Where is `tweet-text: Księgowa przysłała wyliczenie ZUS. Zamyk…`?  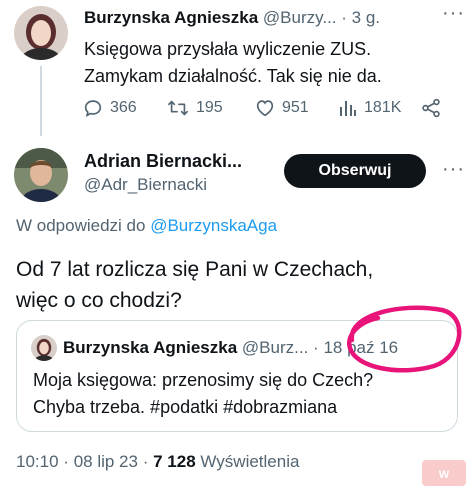 tweet-text: Księgowa przysłała wyliczenie ZUS. Zamyk… is located at coordinates (274, 63).